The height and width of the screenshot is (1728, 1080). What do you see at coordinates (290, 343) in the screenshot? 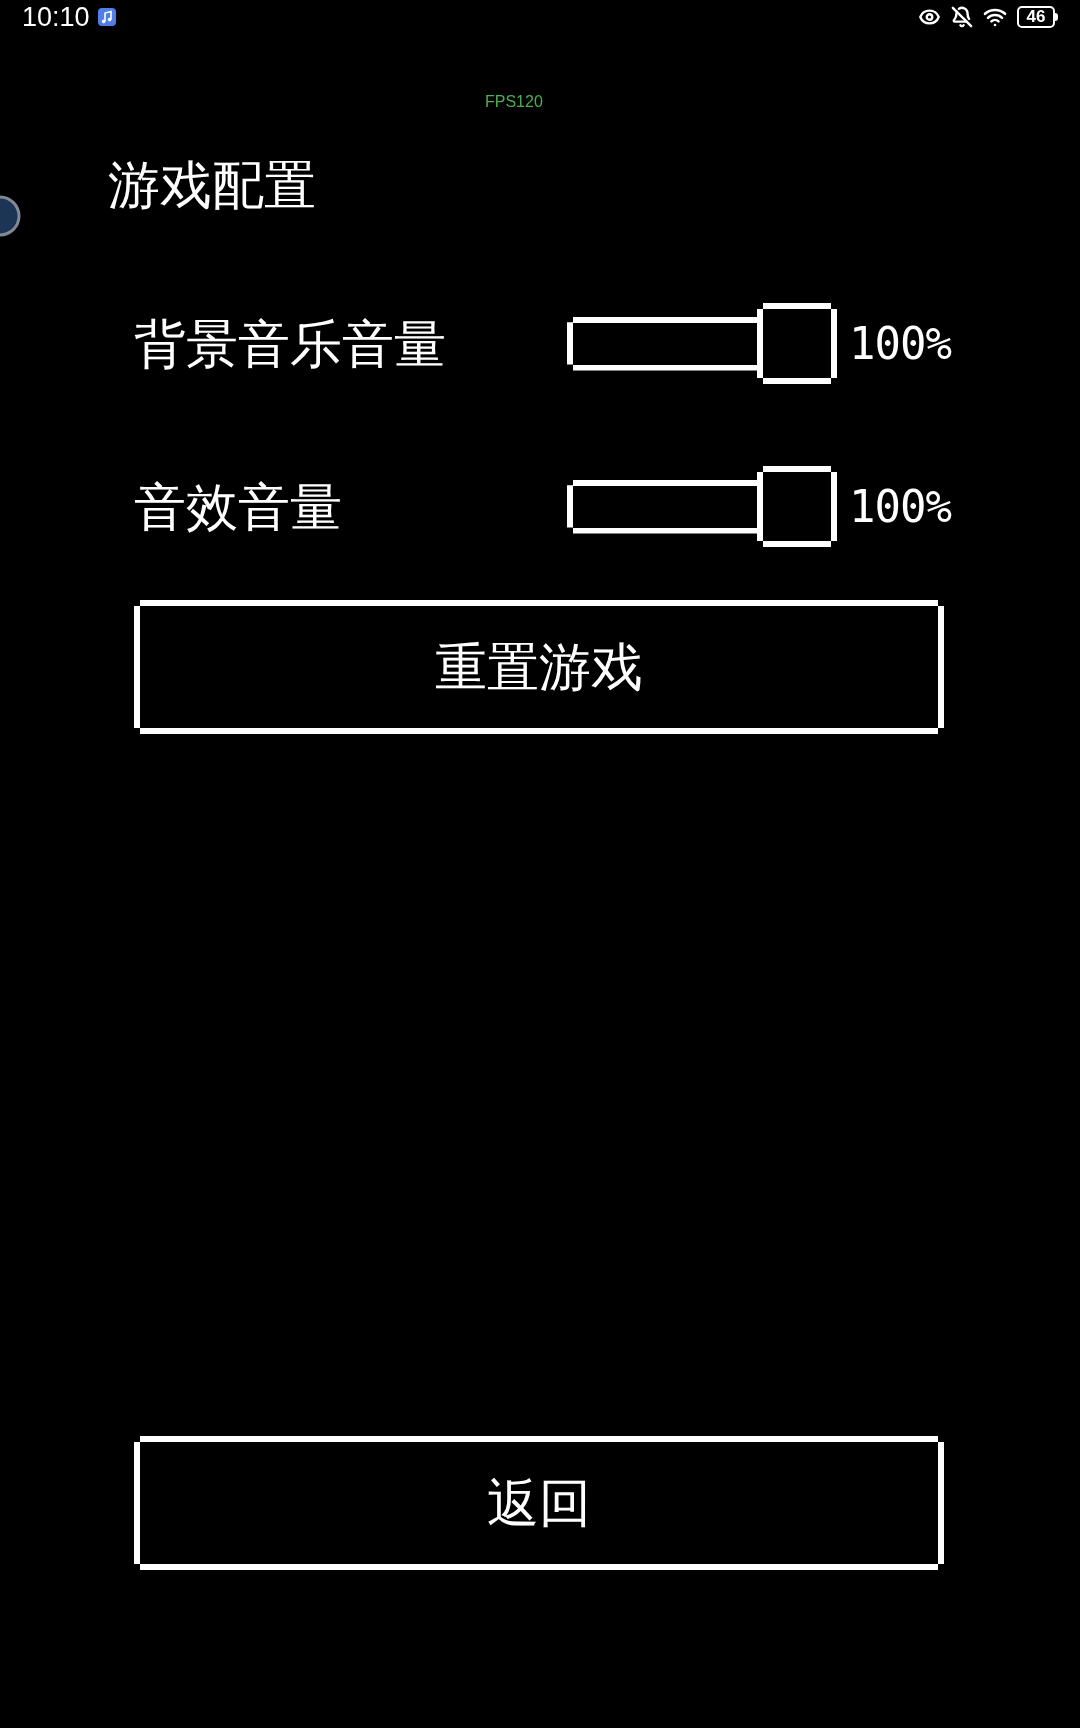
I see `setting-label: 背景音乐音量` at bounding box center [290, 343].